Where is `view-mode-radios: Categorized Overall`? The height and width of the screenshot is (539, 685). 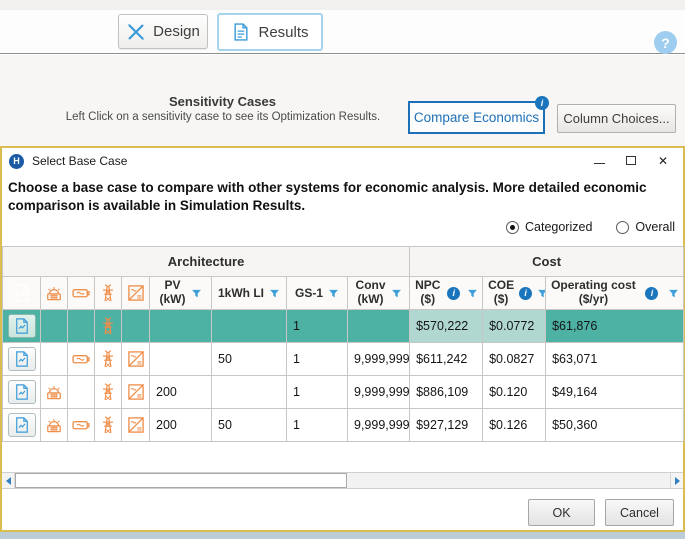 view-mode-radios: Categorized Overall is located at coordinates (590, 227).